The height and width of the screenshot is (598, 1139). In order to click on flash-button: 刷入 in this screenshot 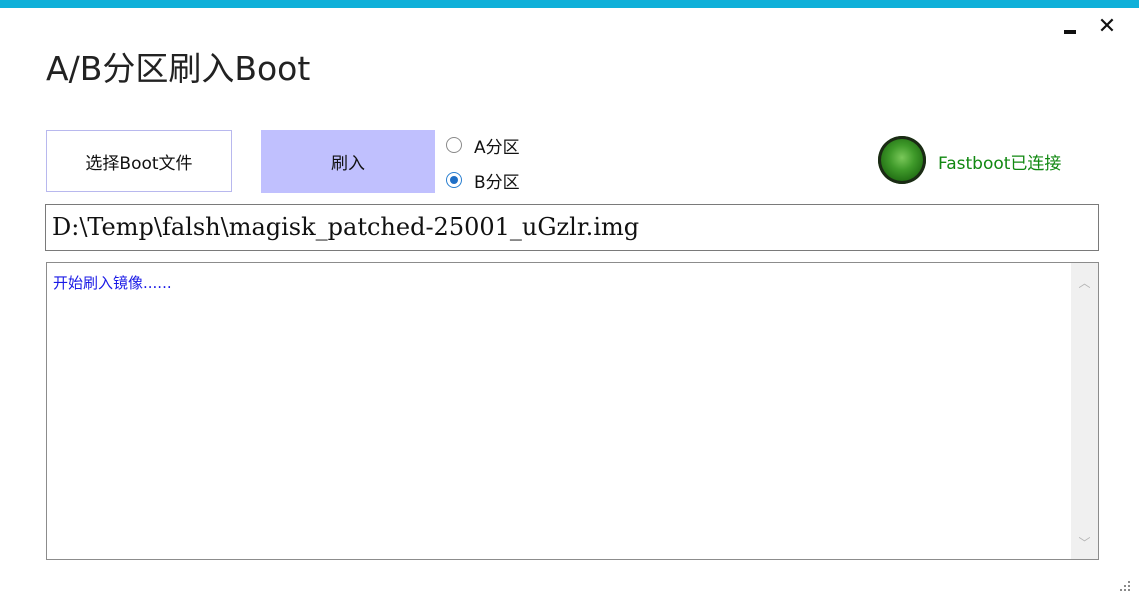, I will do `click(348, 161)`.